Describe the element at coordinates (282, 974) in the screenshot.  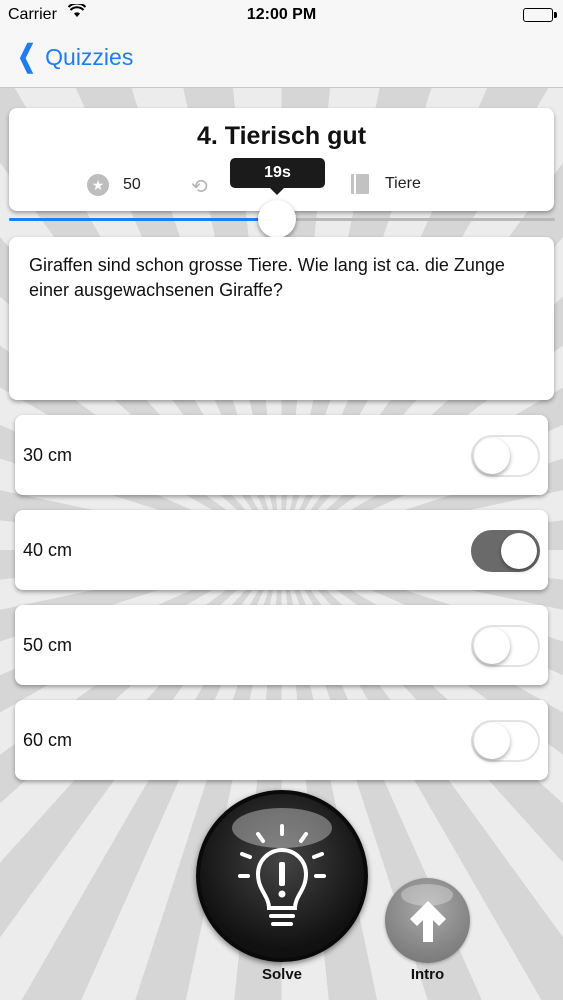
I see `solve-label: Solve` at that location.